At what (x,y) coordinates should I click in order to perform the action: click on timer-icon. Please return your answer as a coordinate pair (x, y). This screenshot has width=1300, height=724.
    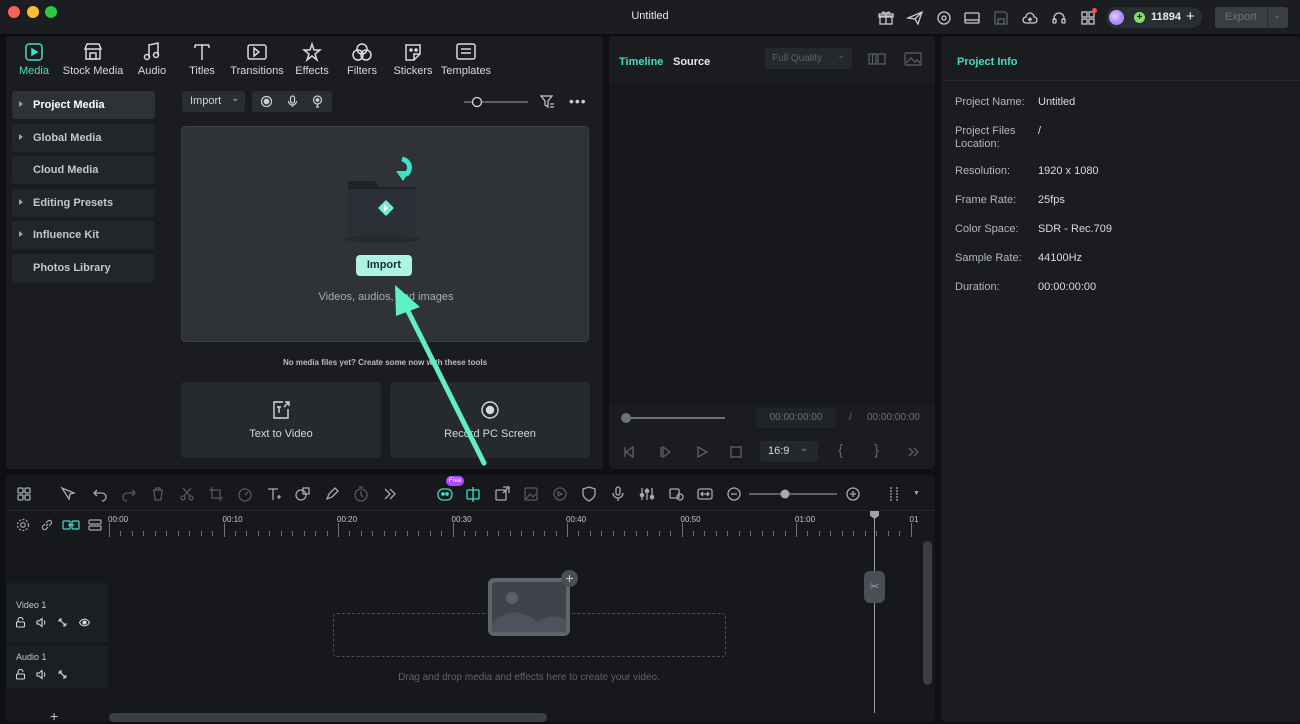
    Looking at the image, I should click on (361, 494).